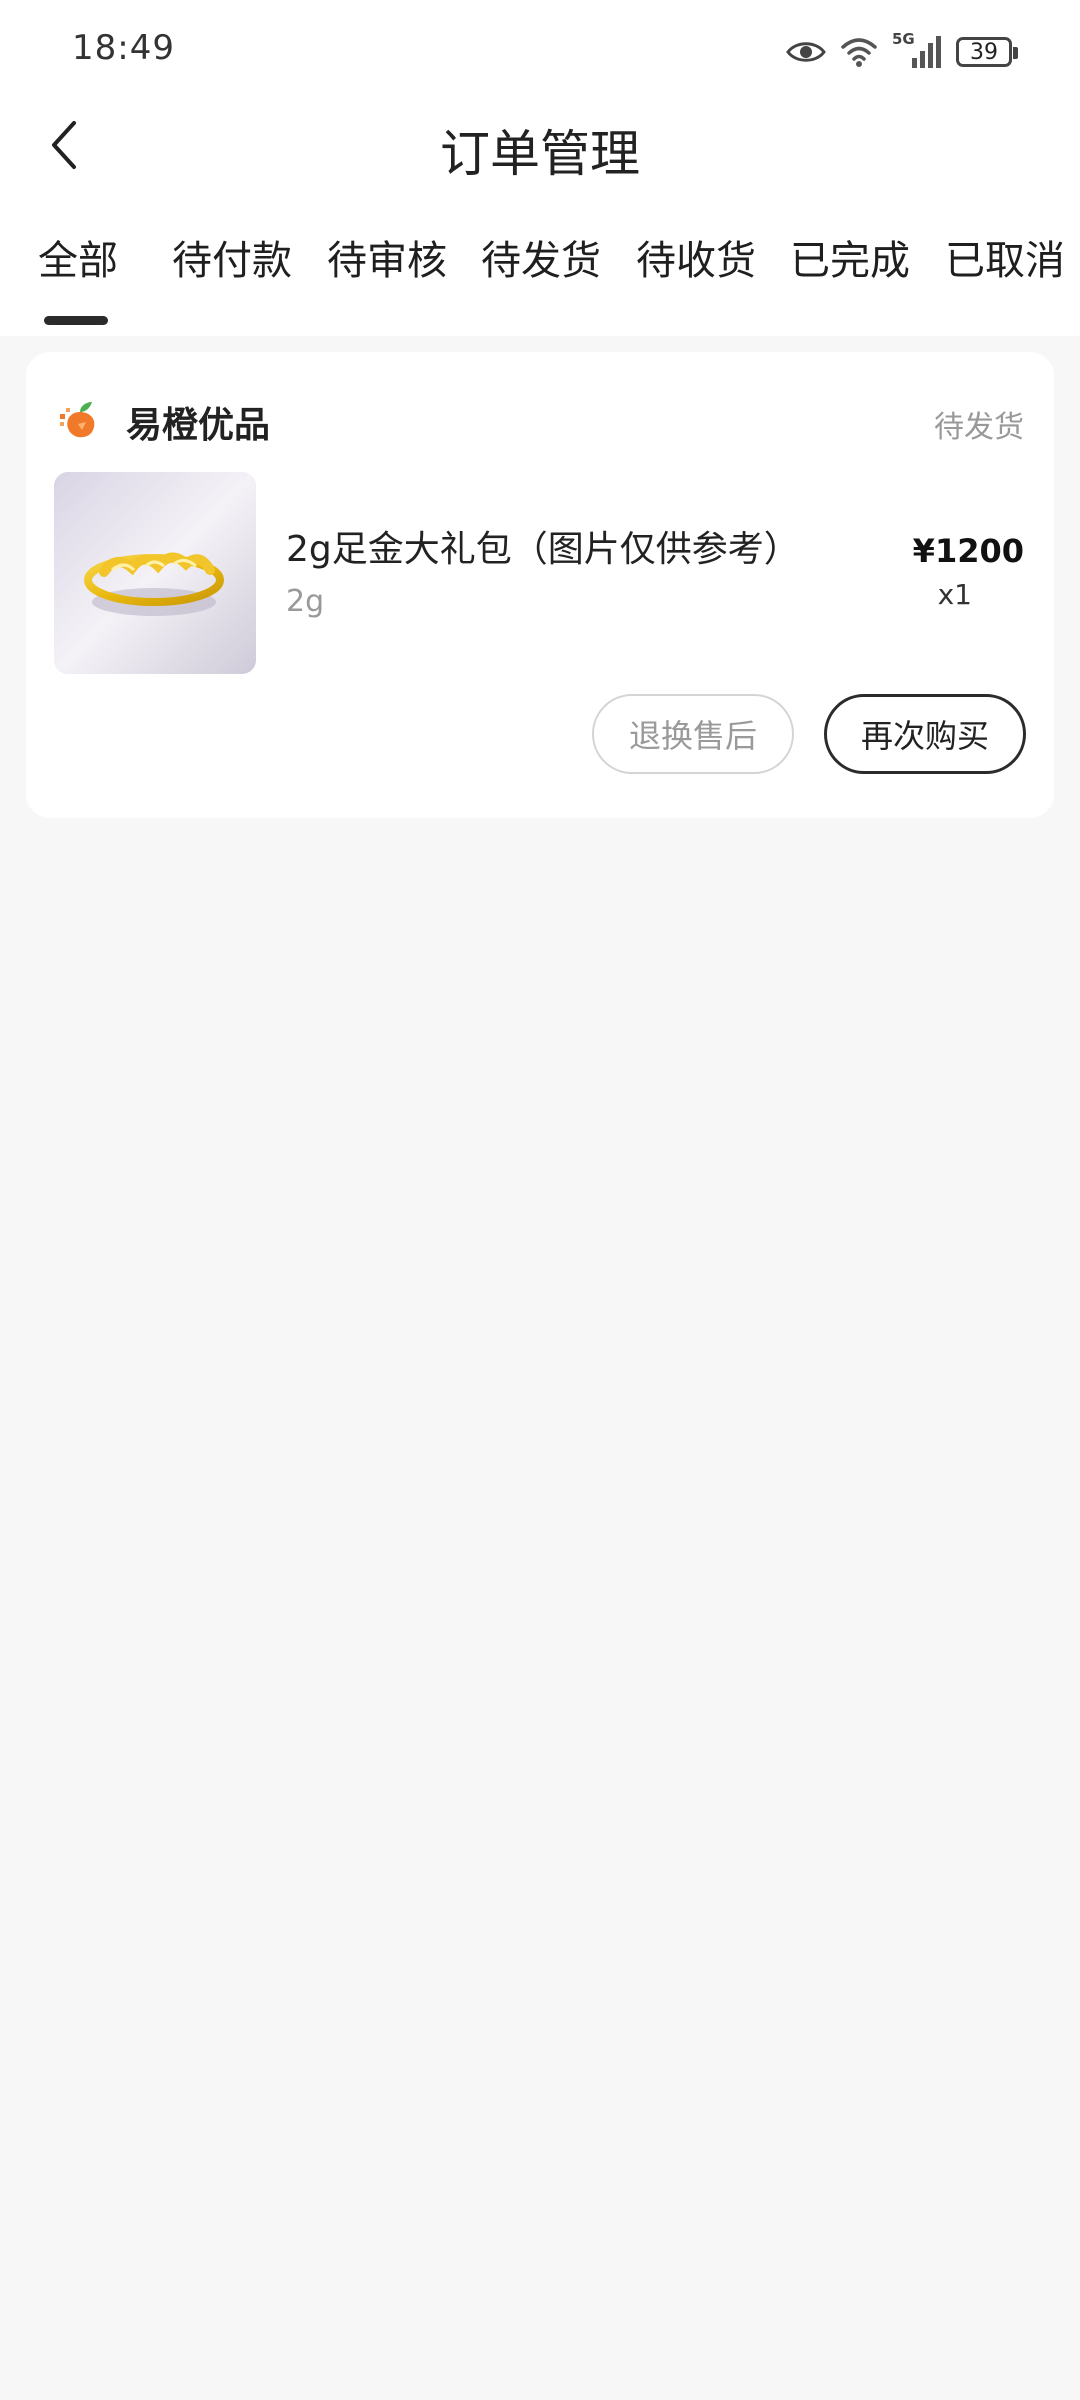 The width and height of the screenshot is (1080, 2400). Describe the element at coordinates (850, 257) in the screenshot. I see `tab-completed: 已完成` at that location.